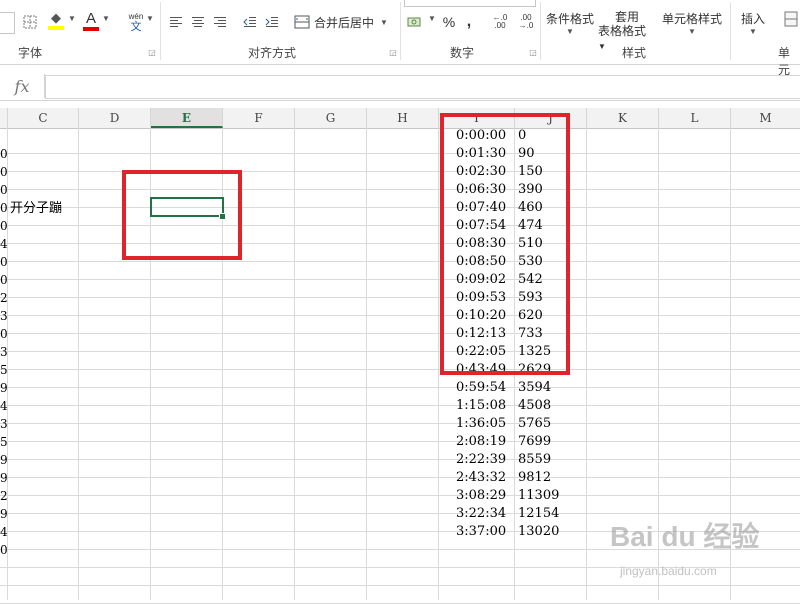 The height and width of the screenshot is (604, 800). What do you see at coordinates (422, 87) in the screenshot?
I see `formula-input` at bounding box center [422, 87].